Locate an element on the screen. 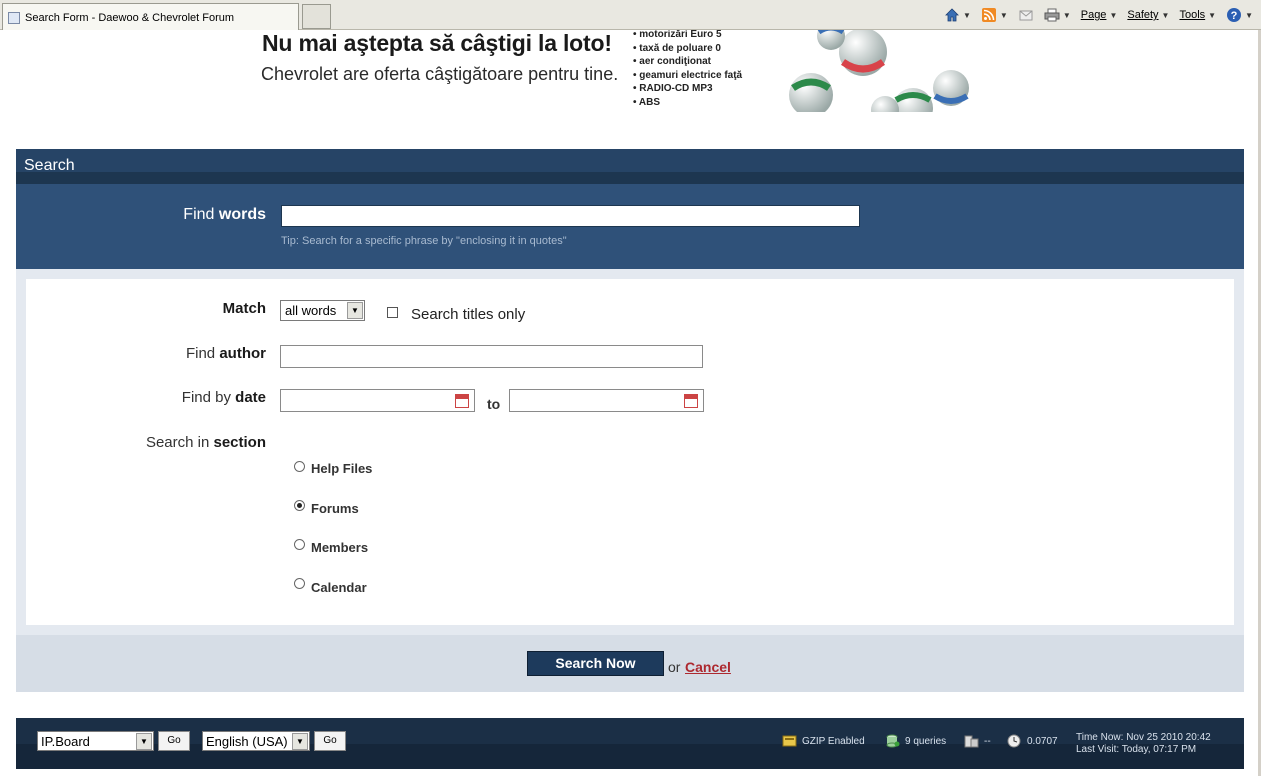 The width and height of the screenshot is (1261, 776). database-icon is located at coordinates (893, 741).